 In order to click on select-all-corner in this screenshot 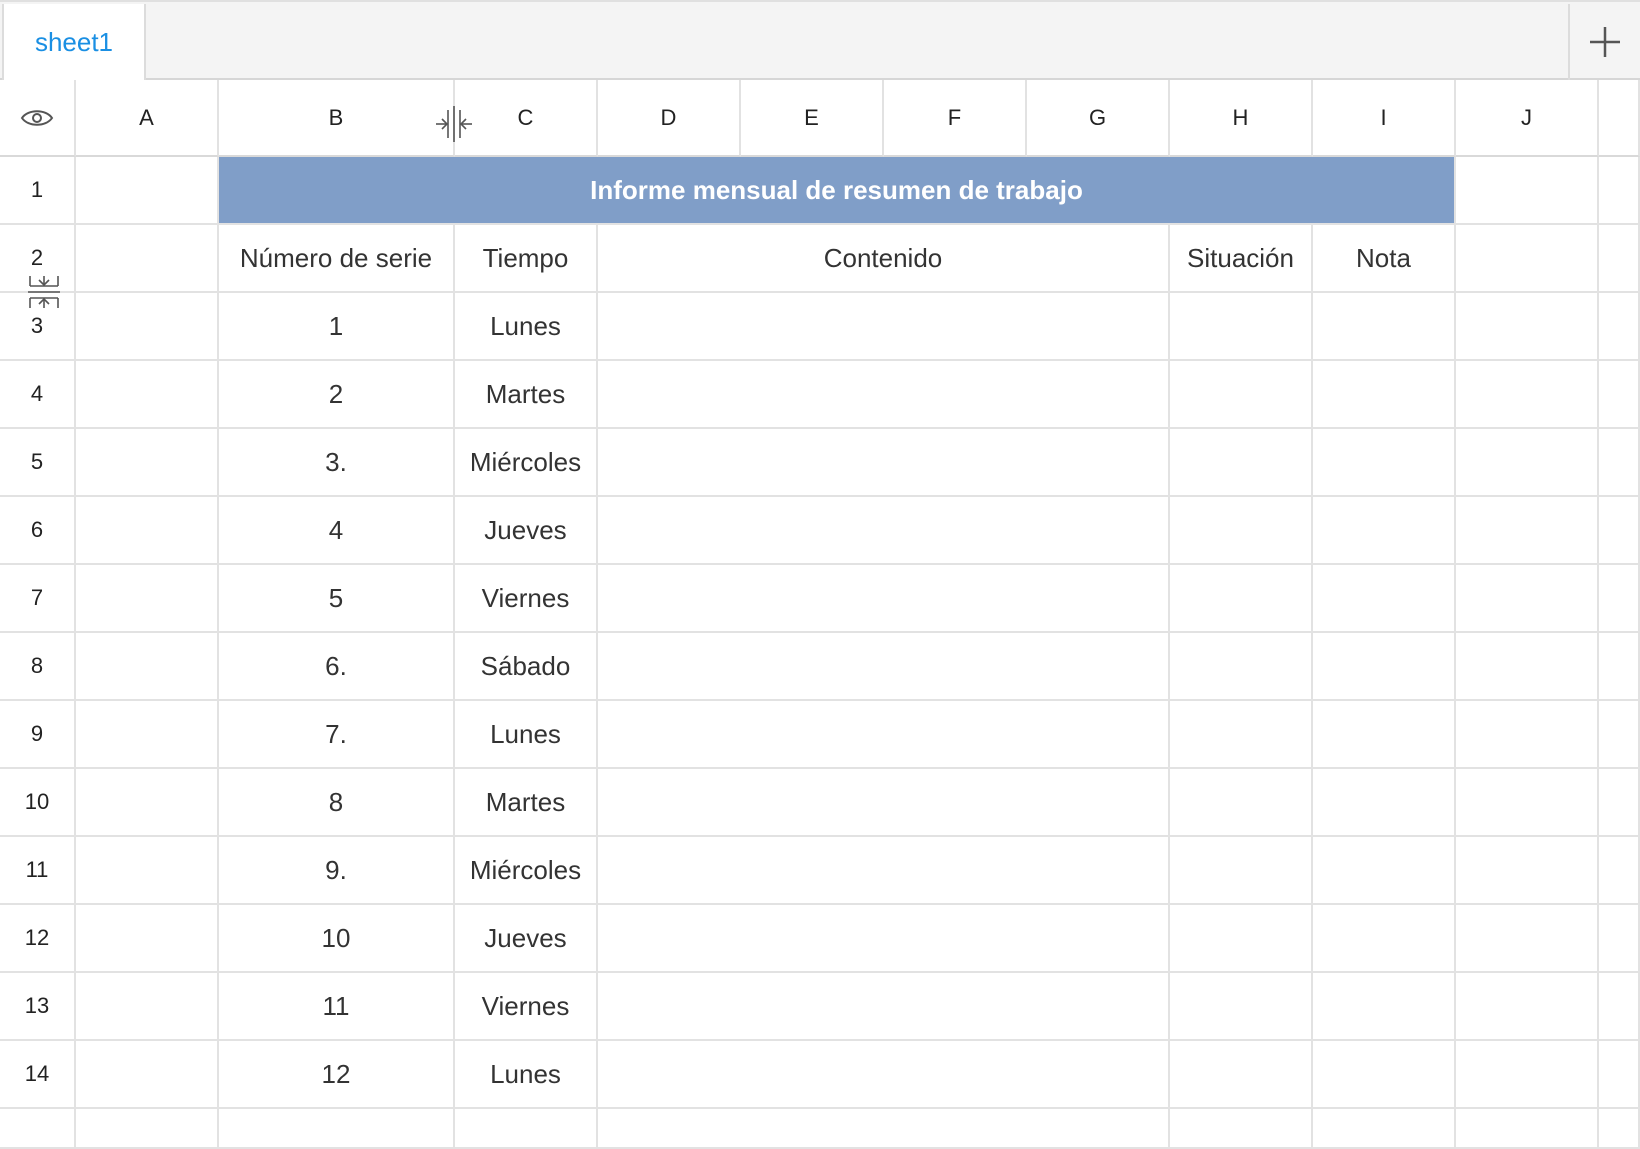, I will do `click(38, 118)`.